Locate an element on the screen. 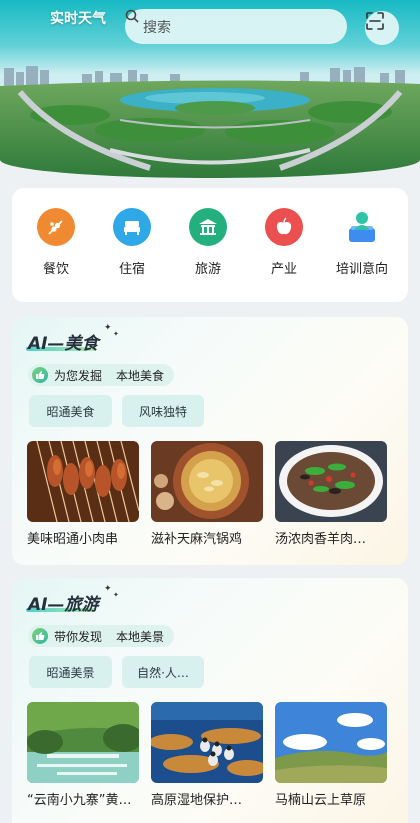 Image resolution: width=420 pixels, height=823 pixels. category-label: 产业 is located at coordinates (283, 269).